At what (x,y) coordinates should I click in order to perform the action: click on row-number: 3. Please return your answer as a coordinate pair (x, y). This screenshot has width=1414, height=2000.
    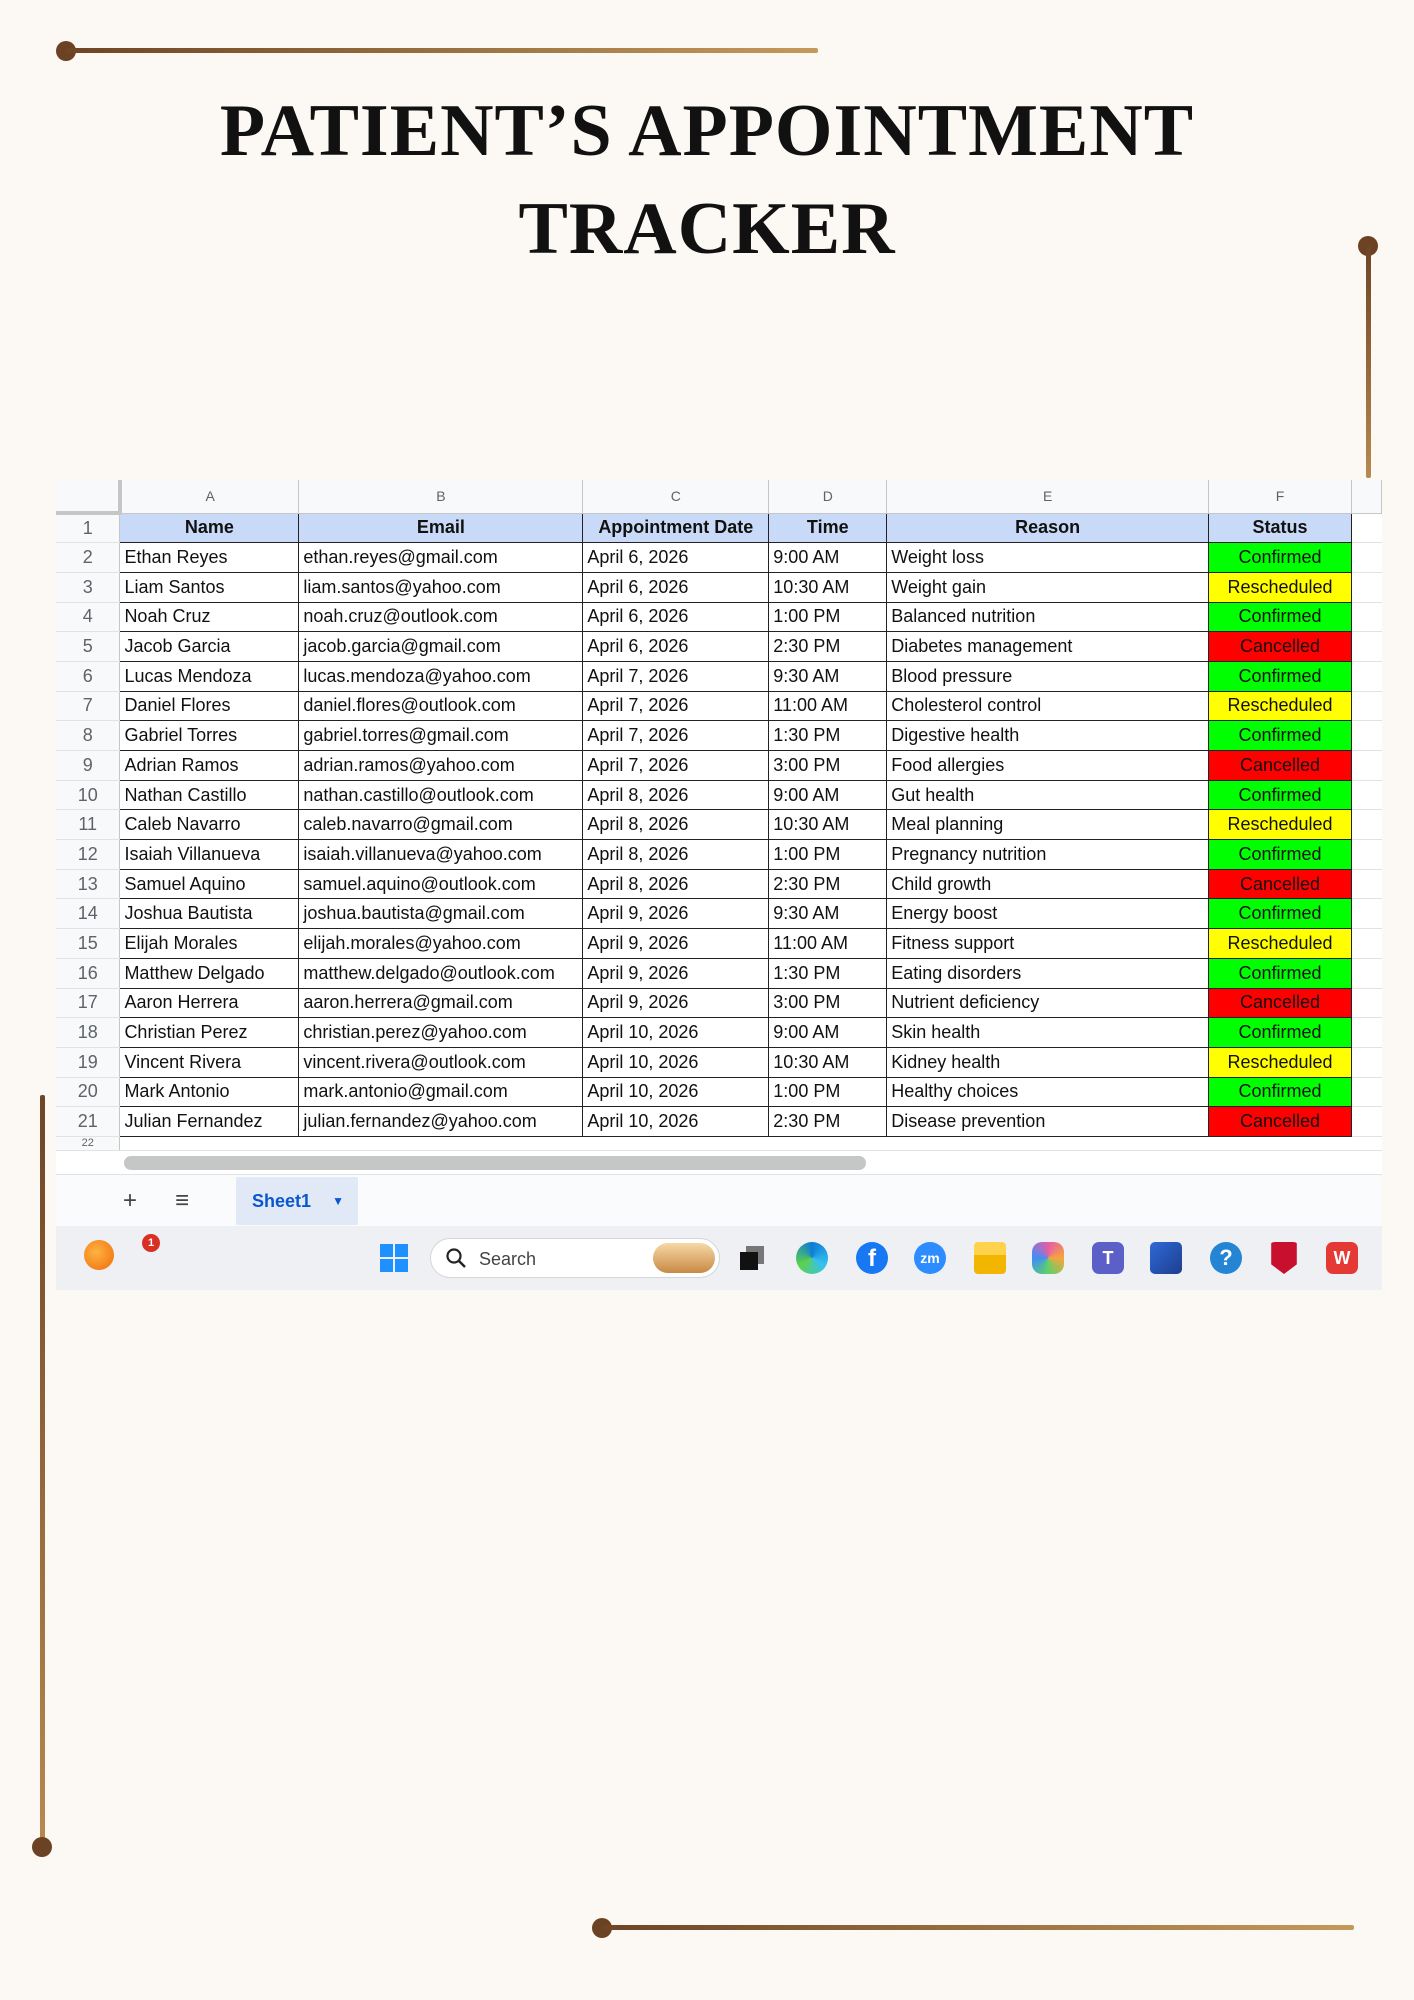
    Looking at the image, I should click on (88, 587).